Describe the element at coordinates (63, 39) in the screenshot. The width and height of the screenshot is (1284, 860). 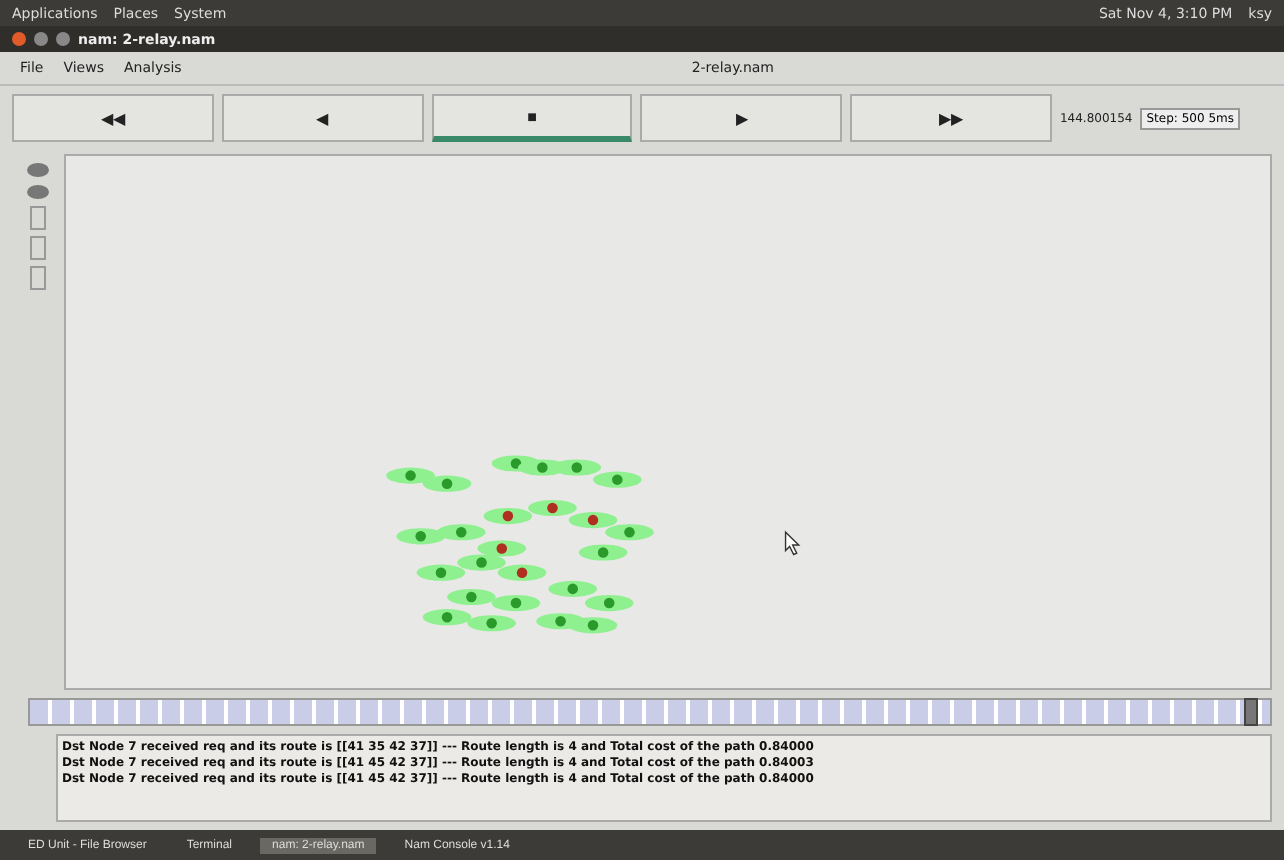
I see `maximize-icon` at that location.